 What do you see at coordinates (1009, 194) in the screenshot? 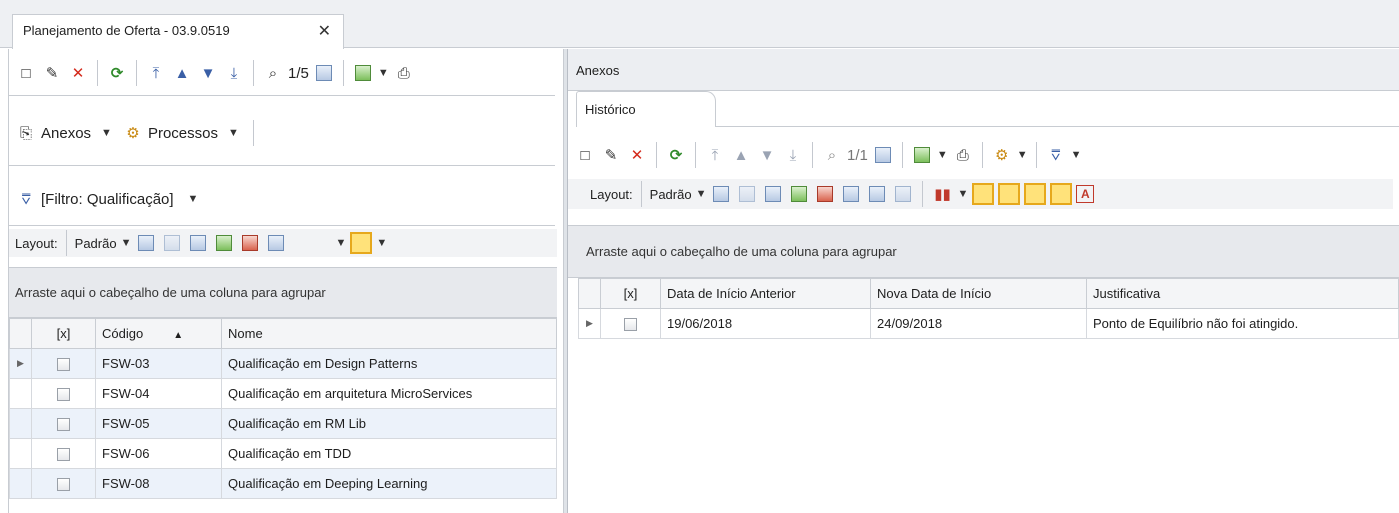
I see `view-option-2-icon` at bounding box center [1009, 194].